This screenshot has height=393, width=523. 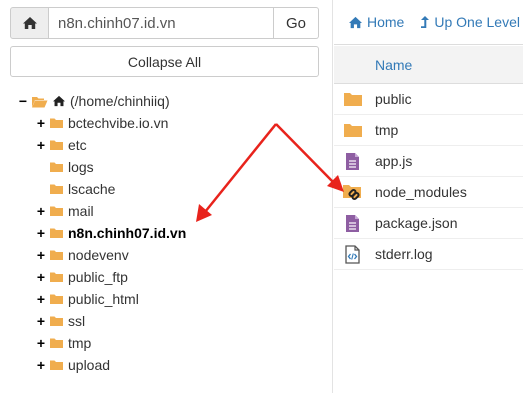 I want to click on file-row: package.json, so click(x=428, y=223).